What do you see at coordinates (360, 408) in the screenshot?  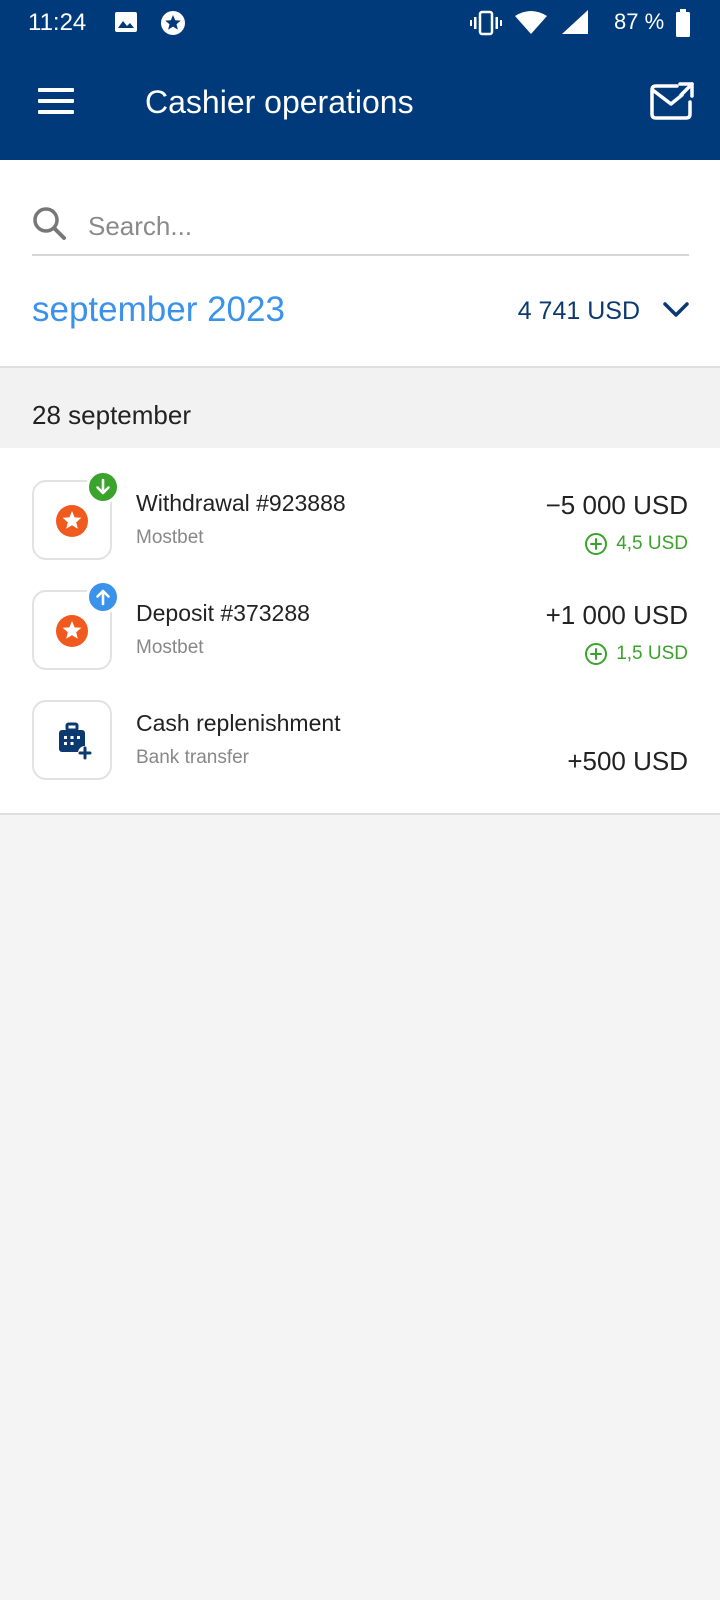 I see `date-group-header: 28 september` at bounding box center [360, 408].